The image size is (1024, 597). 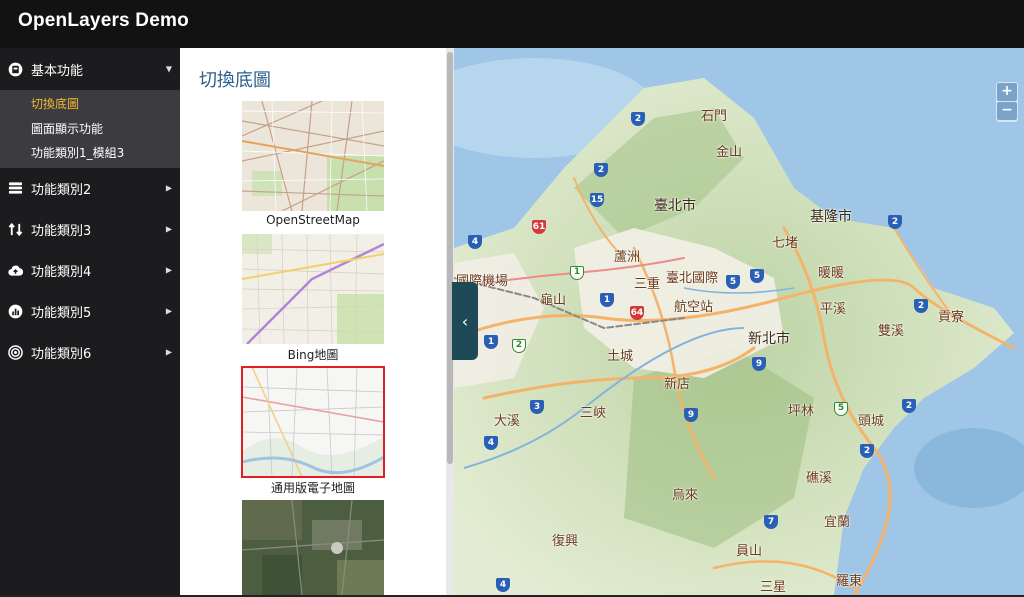 I want to click on map-label-pinglin: 坪林, so click(x=801, y=411).